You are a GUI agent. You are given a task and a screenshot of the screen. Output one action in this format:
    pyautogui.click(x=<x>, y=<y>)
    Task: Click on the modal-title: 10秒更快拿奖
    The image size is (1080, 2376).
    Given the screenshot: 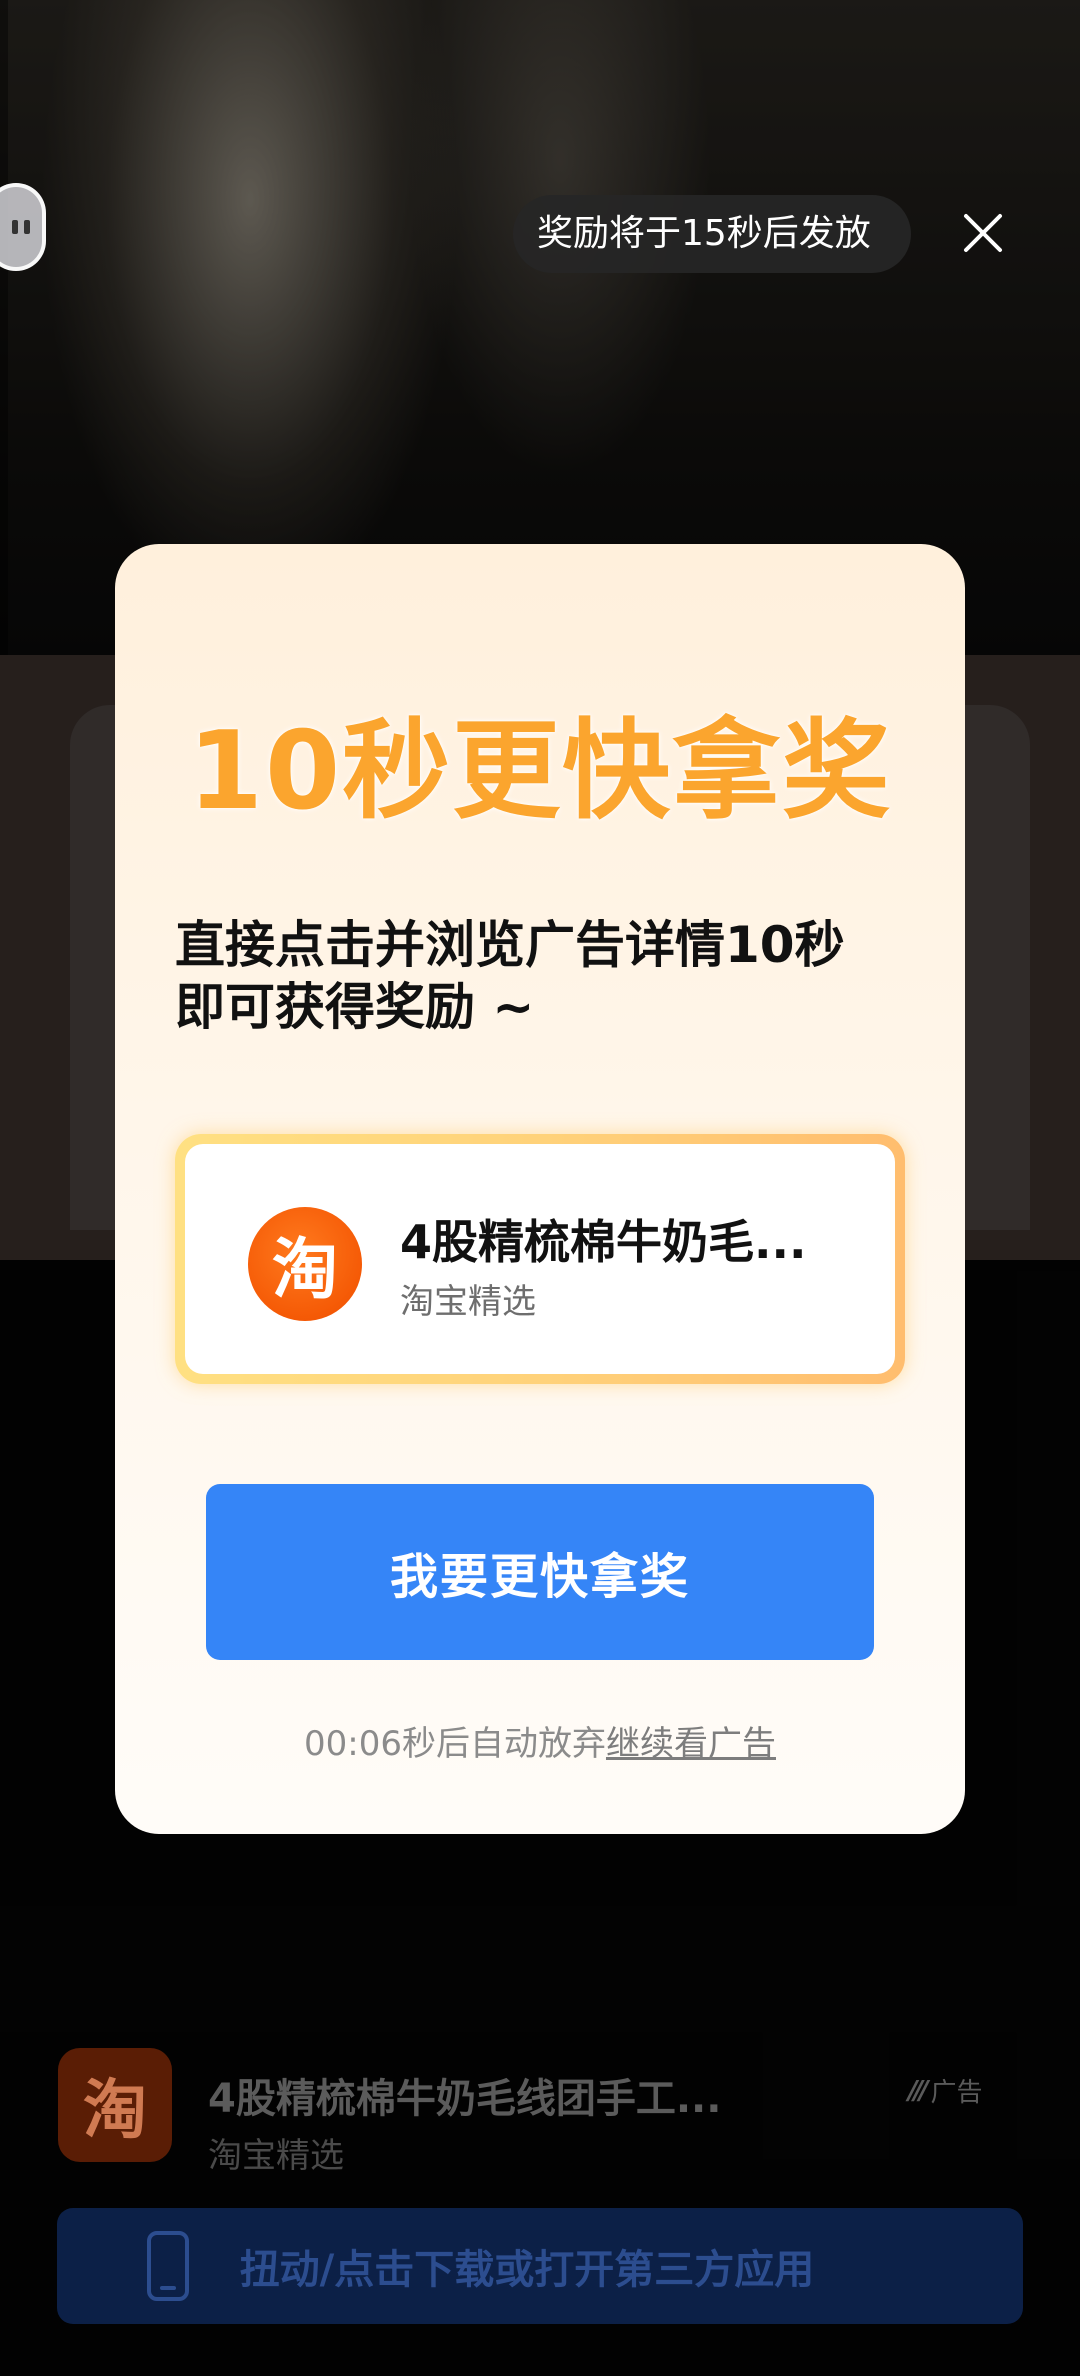 What is the action you would take?
    pyautogui.click(x=540, y=771)
    